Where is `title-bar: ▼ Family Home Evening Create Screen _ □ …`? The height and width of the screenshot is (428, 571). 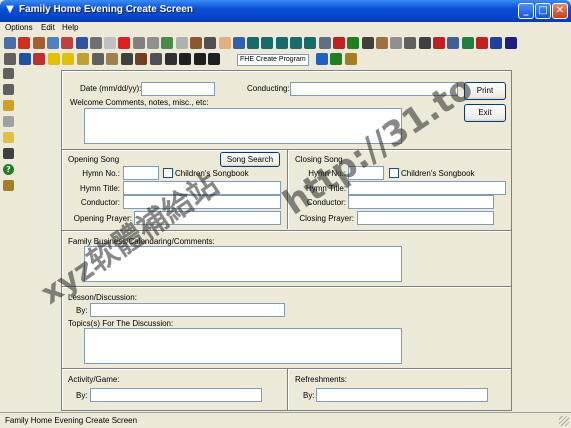 title-bar: ▼ Family Home Evening Create Screen _ □ … is located at coordinates (285, 11).